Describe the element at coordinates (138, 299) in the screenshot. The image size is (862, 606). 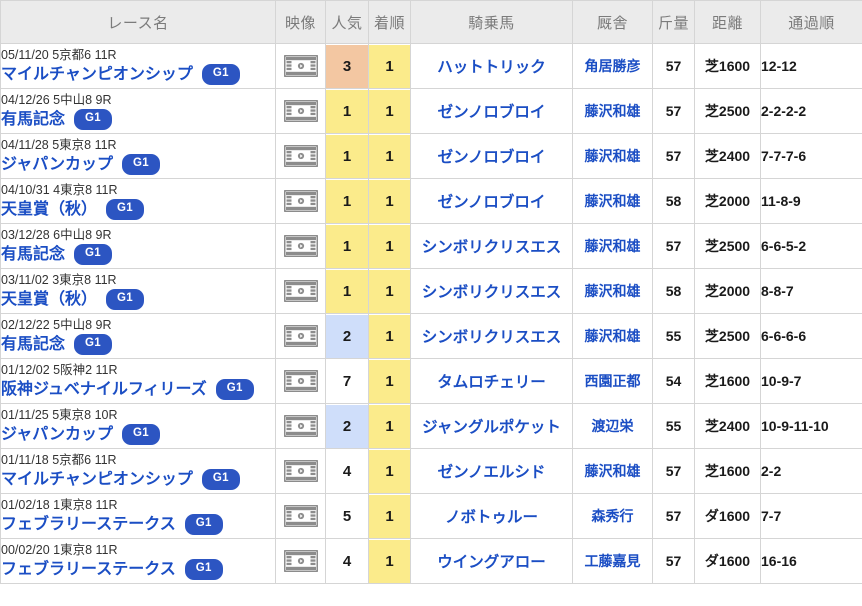
I see `race-title-line: 天皇賞（秋） G1` at that location.